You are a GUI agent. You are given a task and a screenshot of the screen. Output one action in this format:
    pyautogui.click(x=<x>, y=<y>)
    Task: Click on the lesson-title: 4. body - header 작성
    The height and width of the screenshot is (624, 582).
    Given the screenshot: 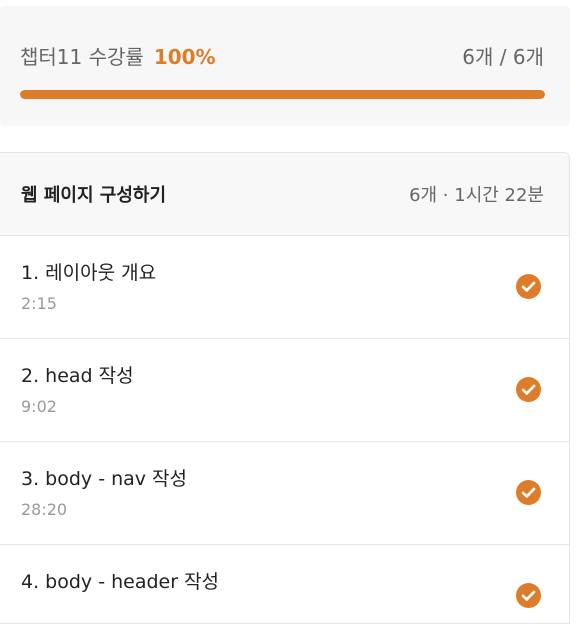 What is the action you would take?
    pyautogui.click(x=120, y=582)
    